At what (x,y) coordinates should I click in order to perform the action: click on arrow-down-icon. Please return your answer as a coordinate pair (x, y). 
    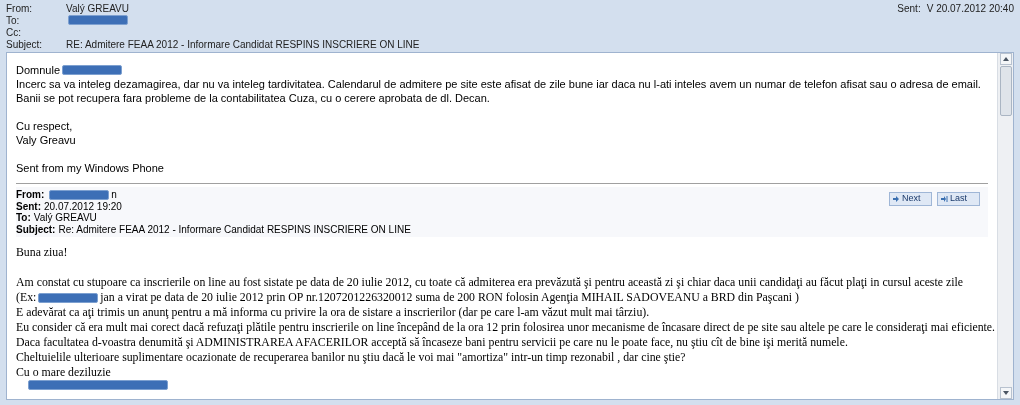
    Looking at the image, I should click on (1005, 393).